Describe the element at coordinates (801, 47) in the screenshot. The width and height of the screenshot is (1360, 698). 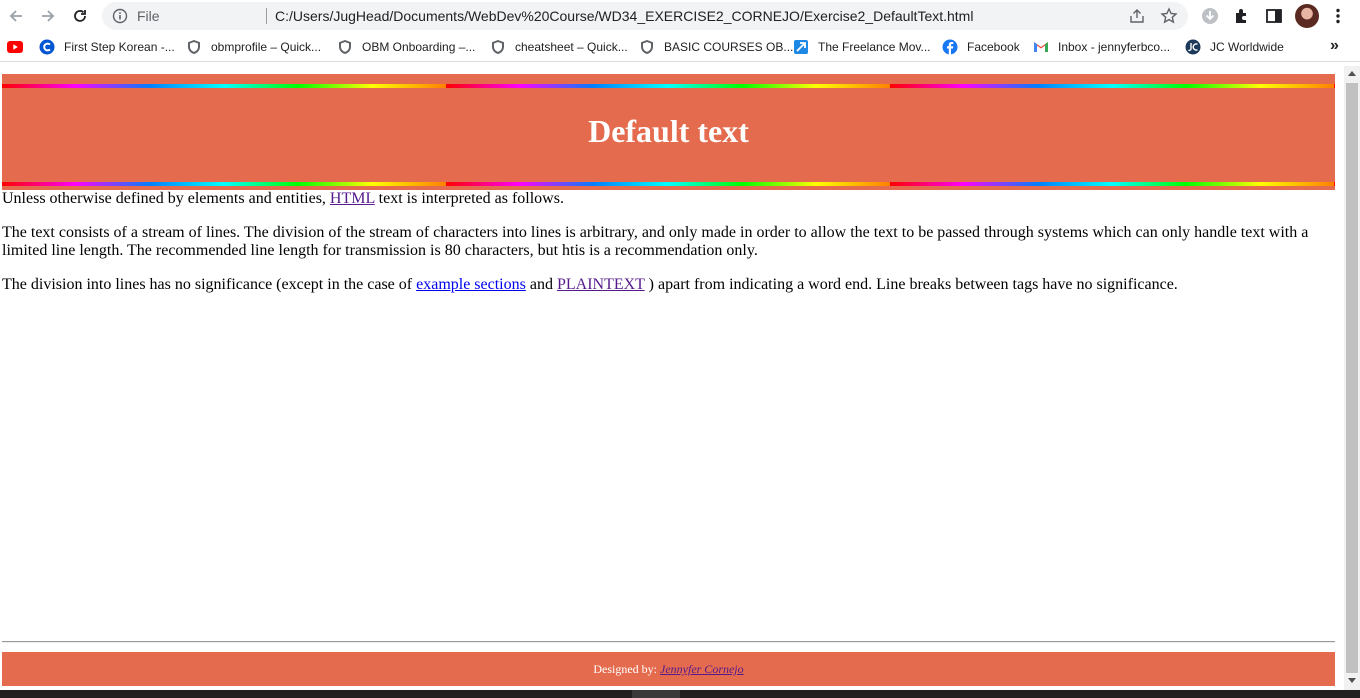
I see `freelance-icon` at that location.